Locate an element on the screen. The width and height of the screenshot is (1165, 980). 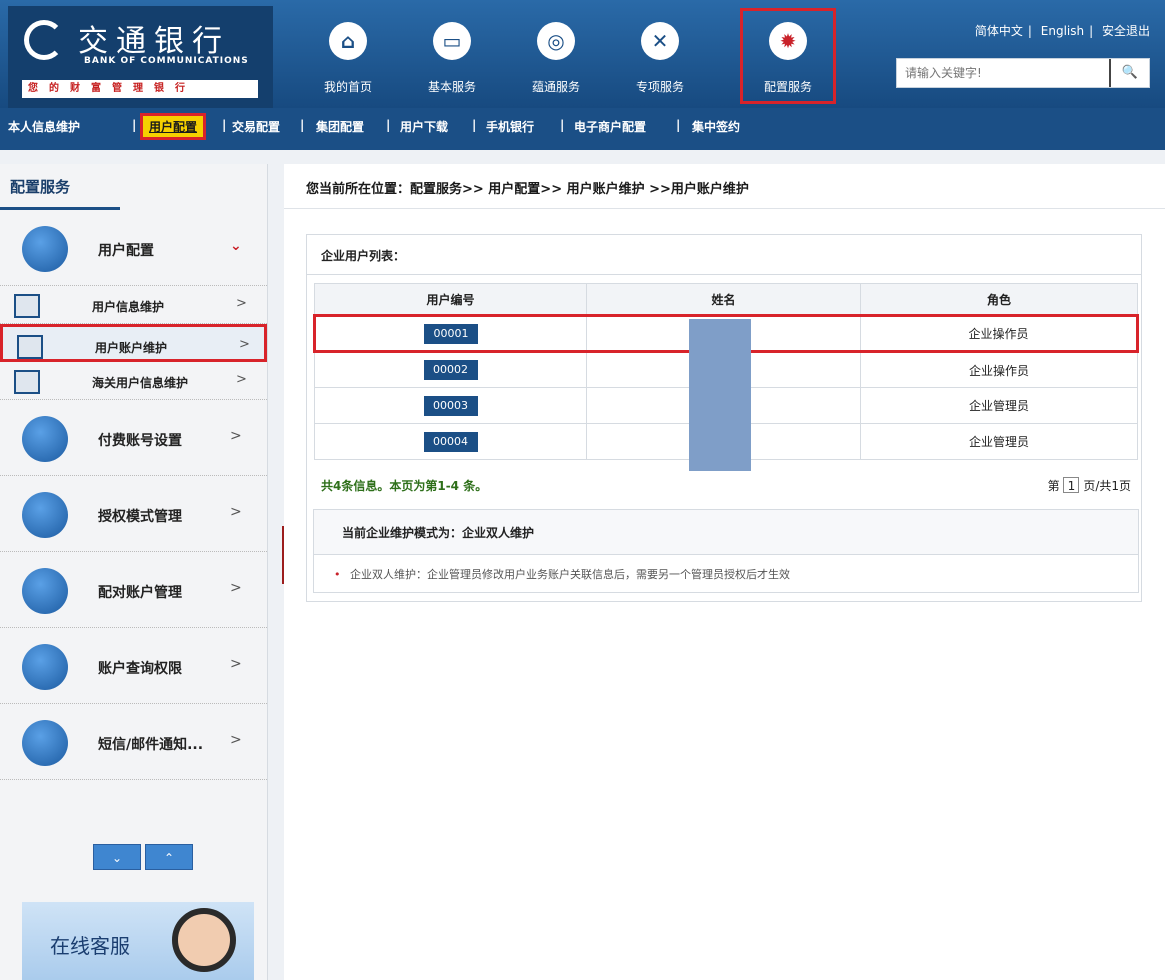
nav-config-service: ✹ 配置服务 is located at coordinates (788, 56).